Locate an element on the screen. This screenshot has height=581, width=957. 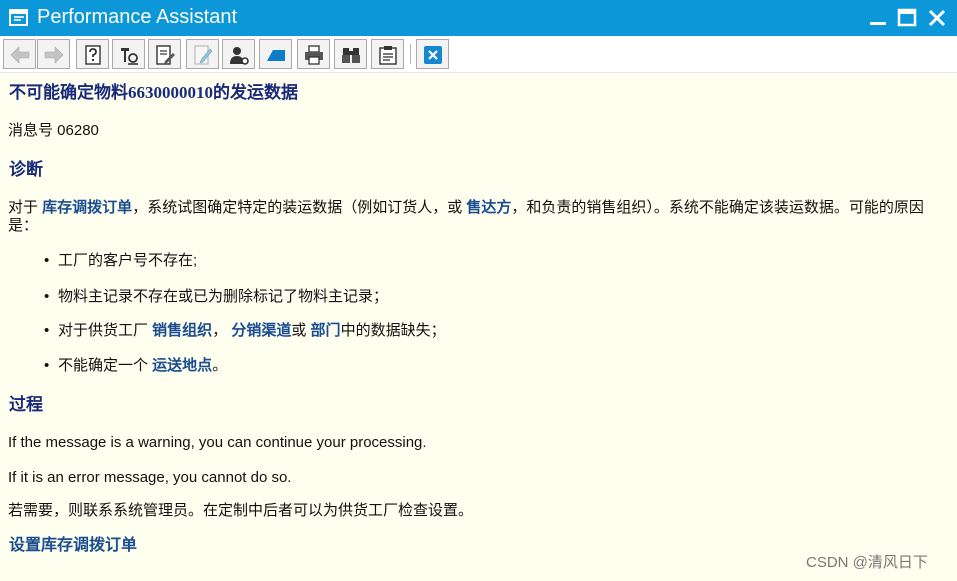
list-item: • 工厂的客户号不存在; is located at coordinates (121, 260).